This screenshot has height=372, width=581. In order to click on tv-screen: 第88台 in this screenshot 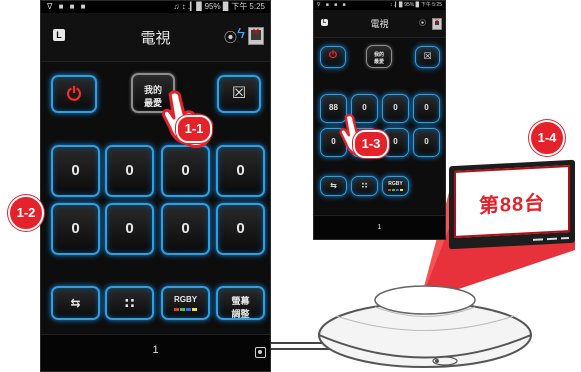, I will do `click(512, 201)`.